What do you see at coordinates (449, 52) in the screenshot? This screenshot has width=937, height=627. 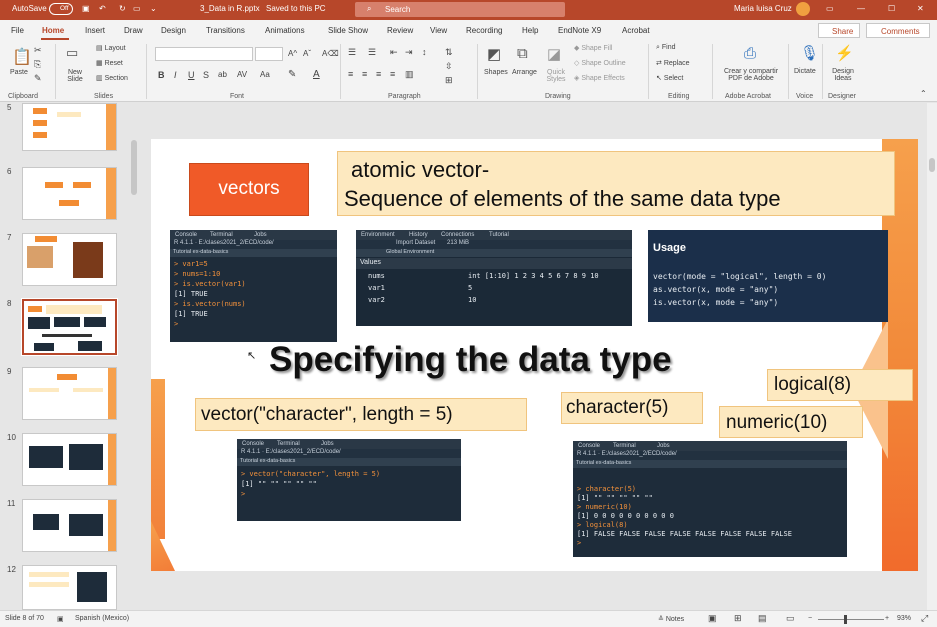 I see `text-direction-icon: ⇅` at bounding box center [449, 52].